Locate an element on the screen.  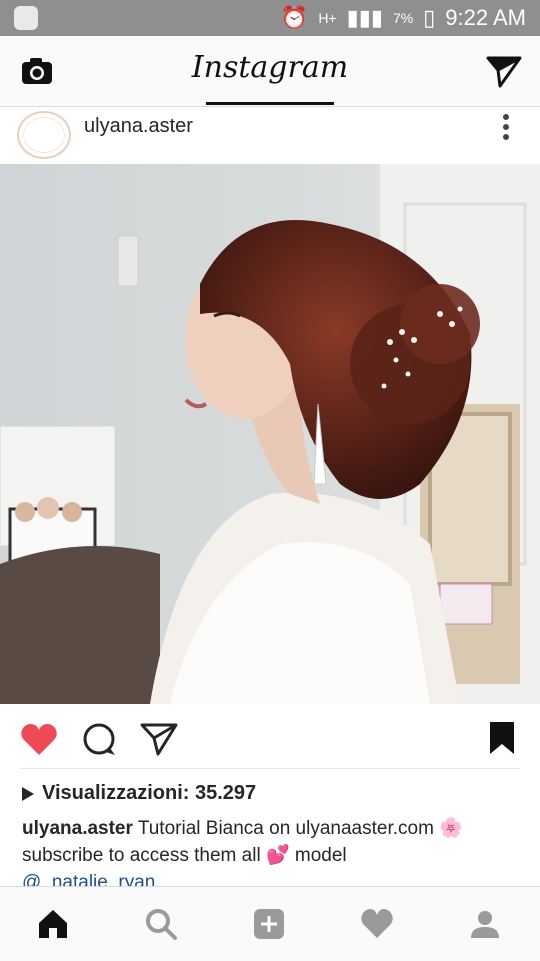
comment-icon is located at coordinates (100, 740).